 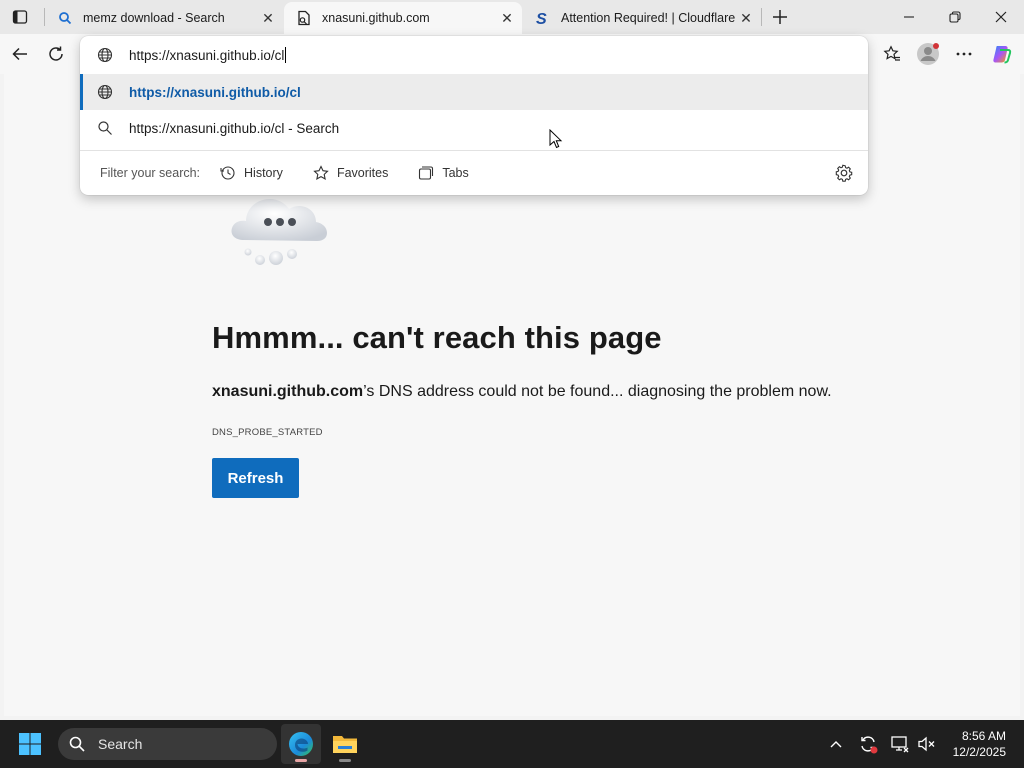 What do you see at coordinates (455, 173) in the screenshot?
I see `filter-tabs-label: Tabs` at bounding box center [455, 173].